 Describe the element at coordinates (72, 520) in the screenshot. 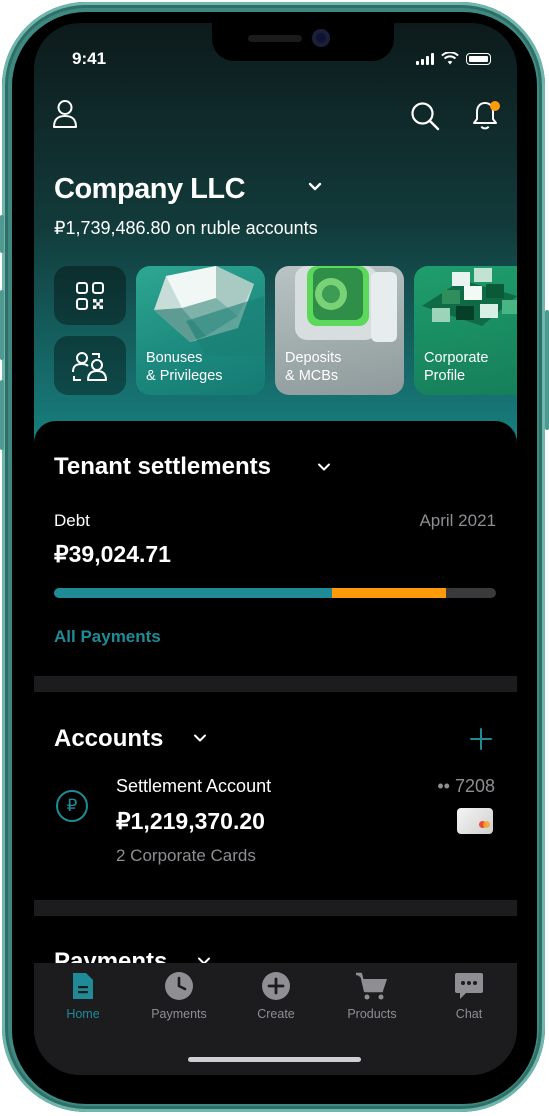

I see `debt-label: Debt` at that location.